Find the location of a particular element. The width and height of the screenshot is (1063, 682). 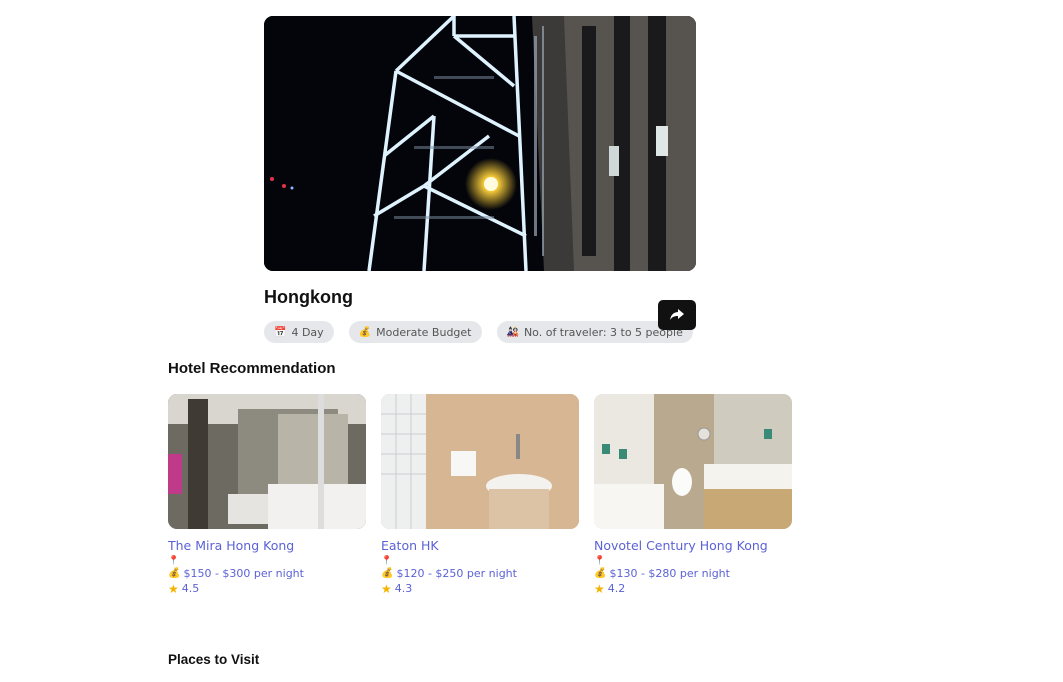

budget-chip: 💰 Moderate Budget is located at coordinates (415, 332).